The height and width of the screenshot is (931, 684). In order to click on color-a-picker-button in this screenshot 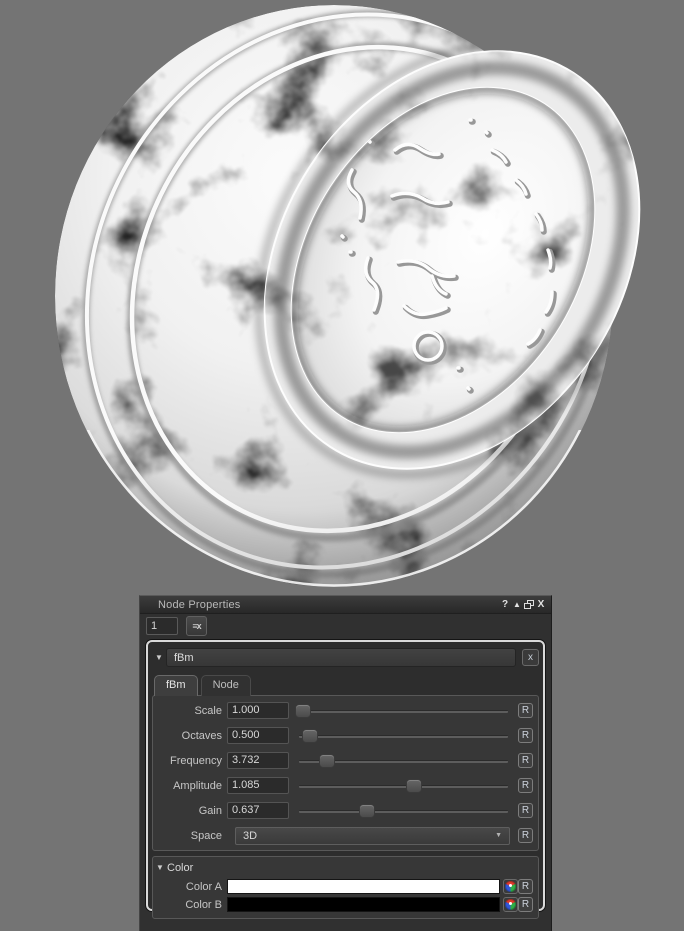, I will do `click(510, 886)`.